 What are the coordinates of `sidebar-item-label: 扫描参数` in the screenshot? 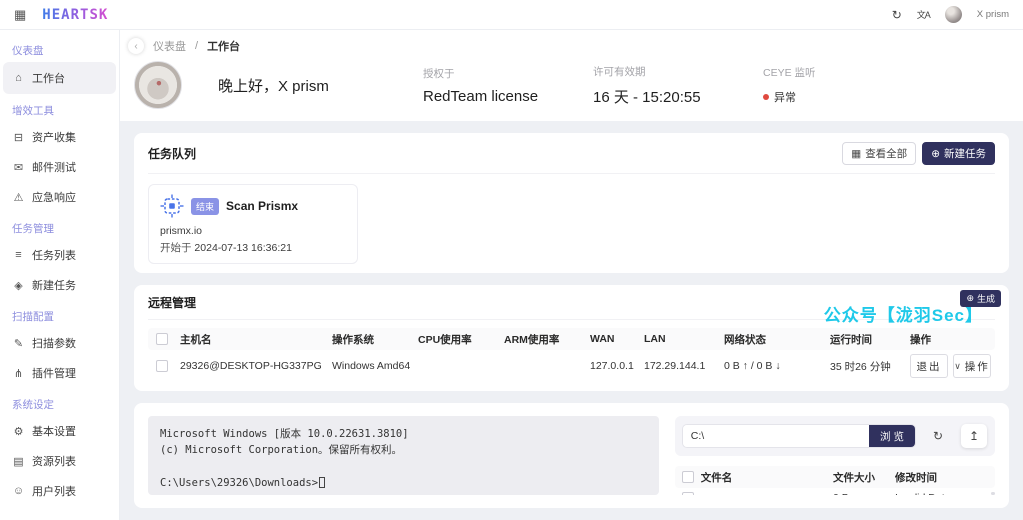 It's located at (54, 344).